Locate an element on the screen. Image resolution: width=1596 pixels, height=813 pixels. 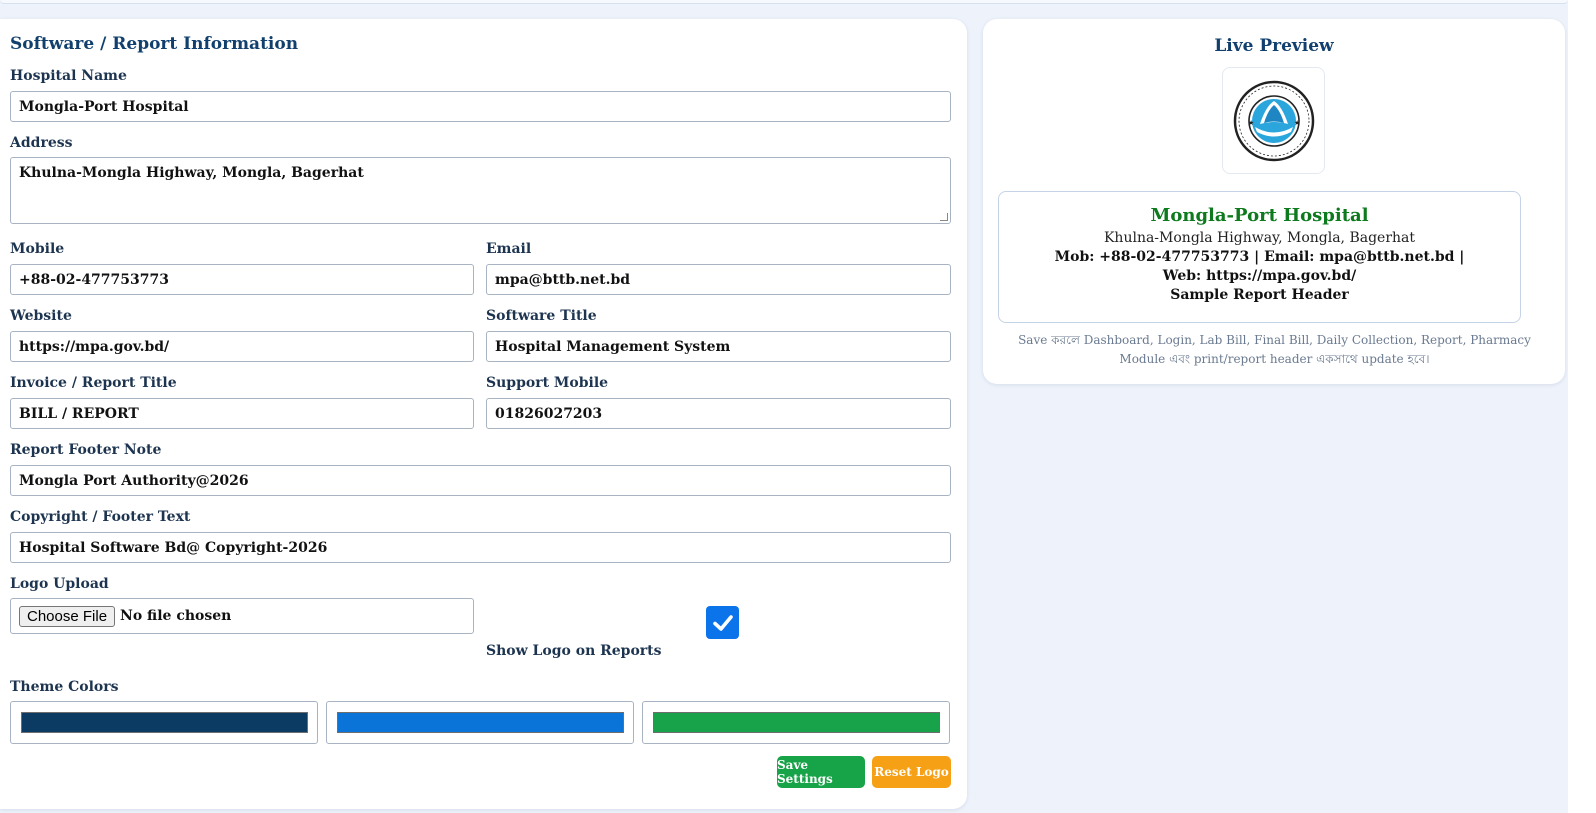
resize-grip-icon is located at coordinates (944, 217).